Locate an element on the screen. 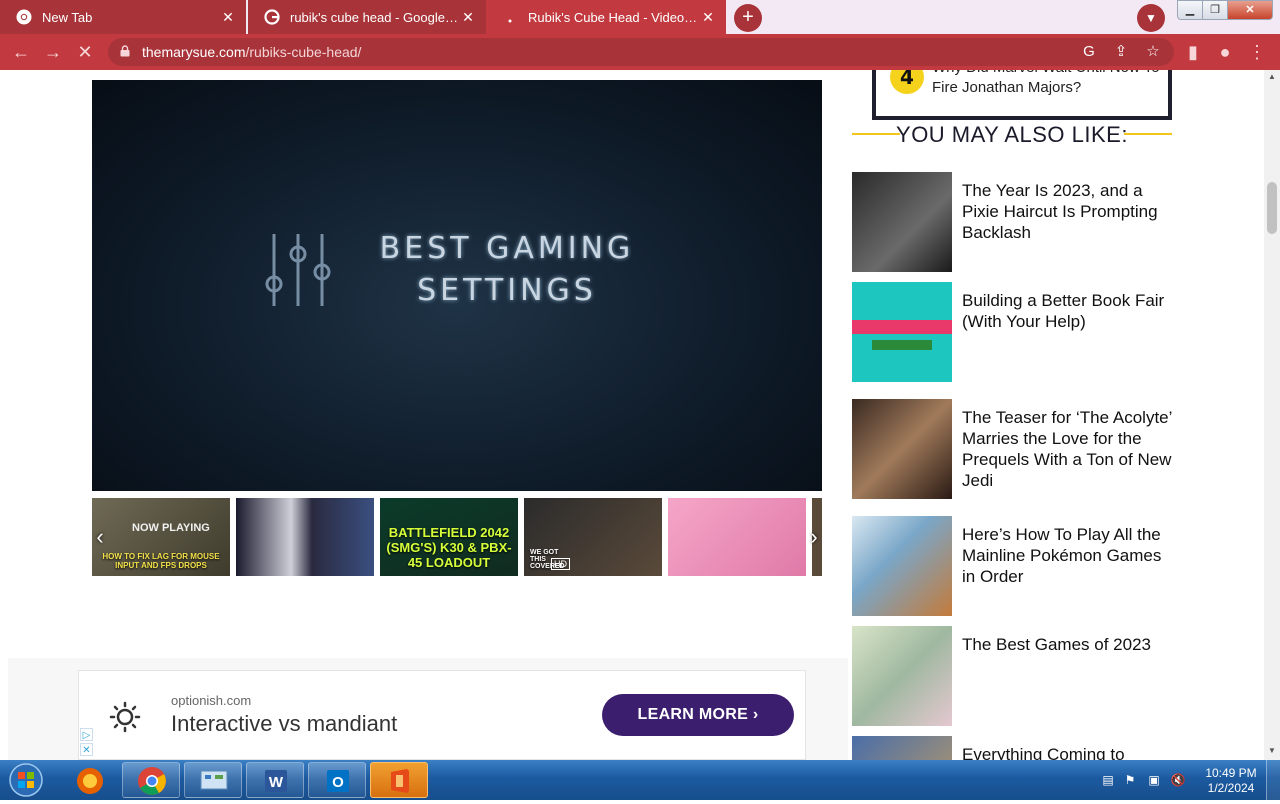 The width and height of the screenshot is (1280, 804). tab-title: New Tab is located at coordinates (67, 17).